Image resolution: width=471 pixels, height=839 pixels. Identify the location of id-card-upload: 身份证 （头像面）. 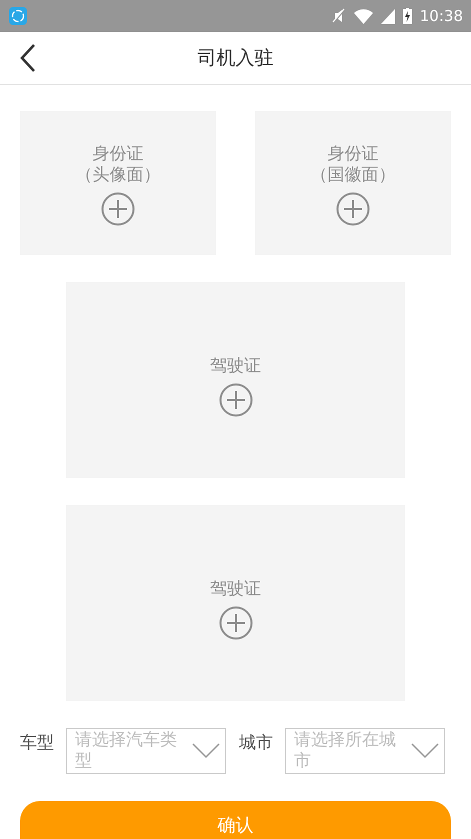
(118, 183).